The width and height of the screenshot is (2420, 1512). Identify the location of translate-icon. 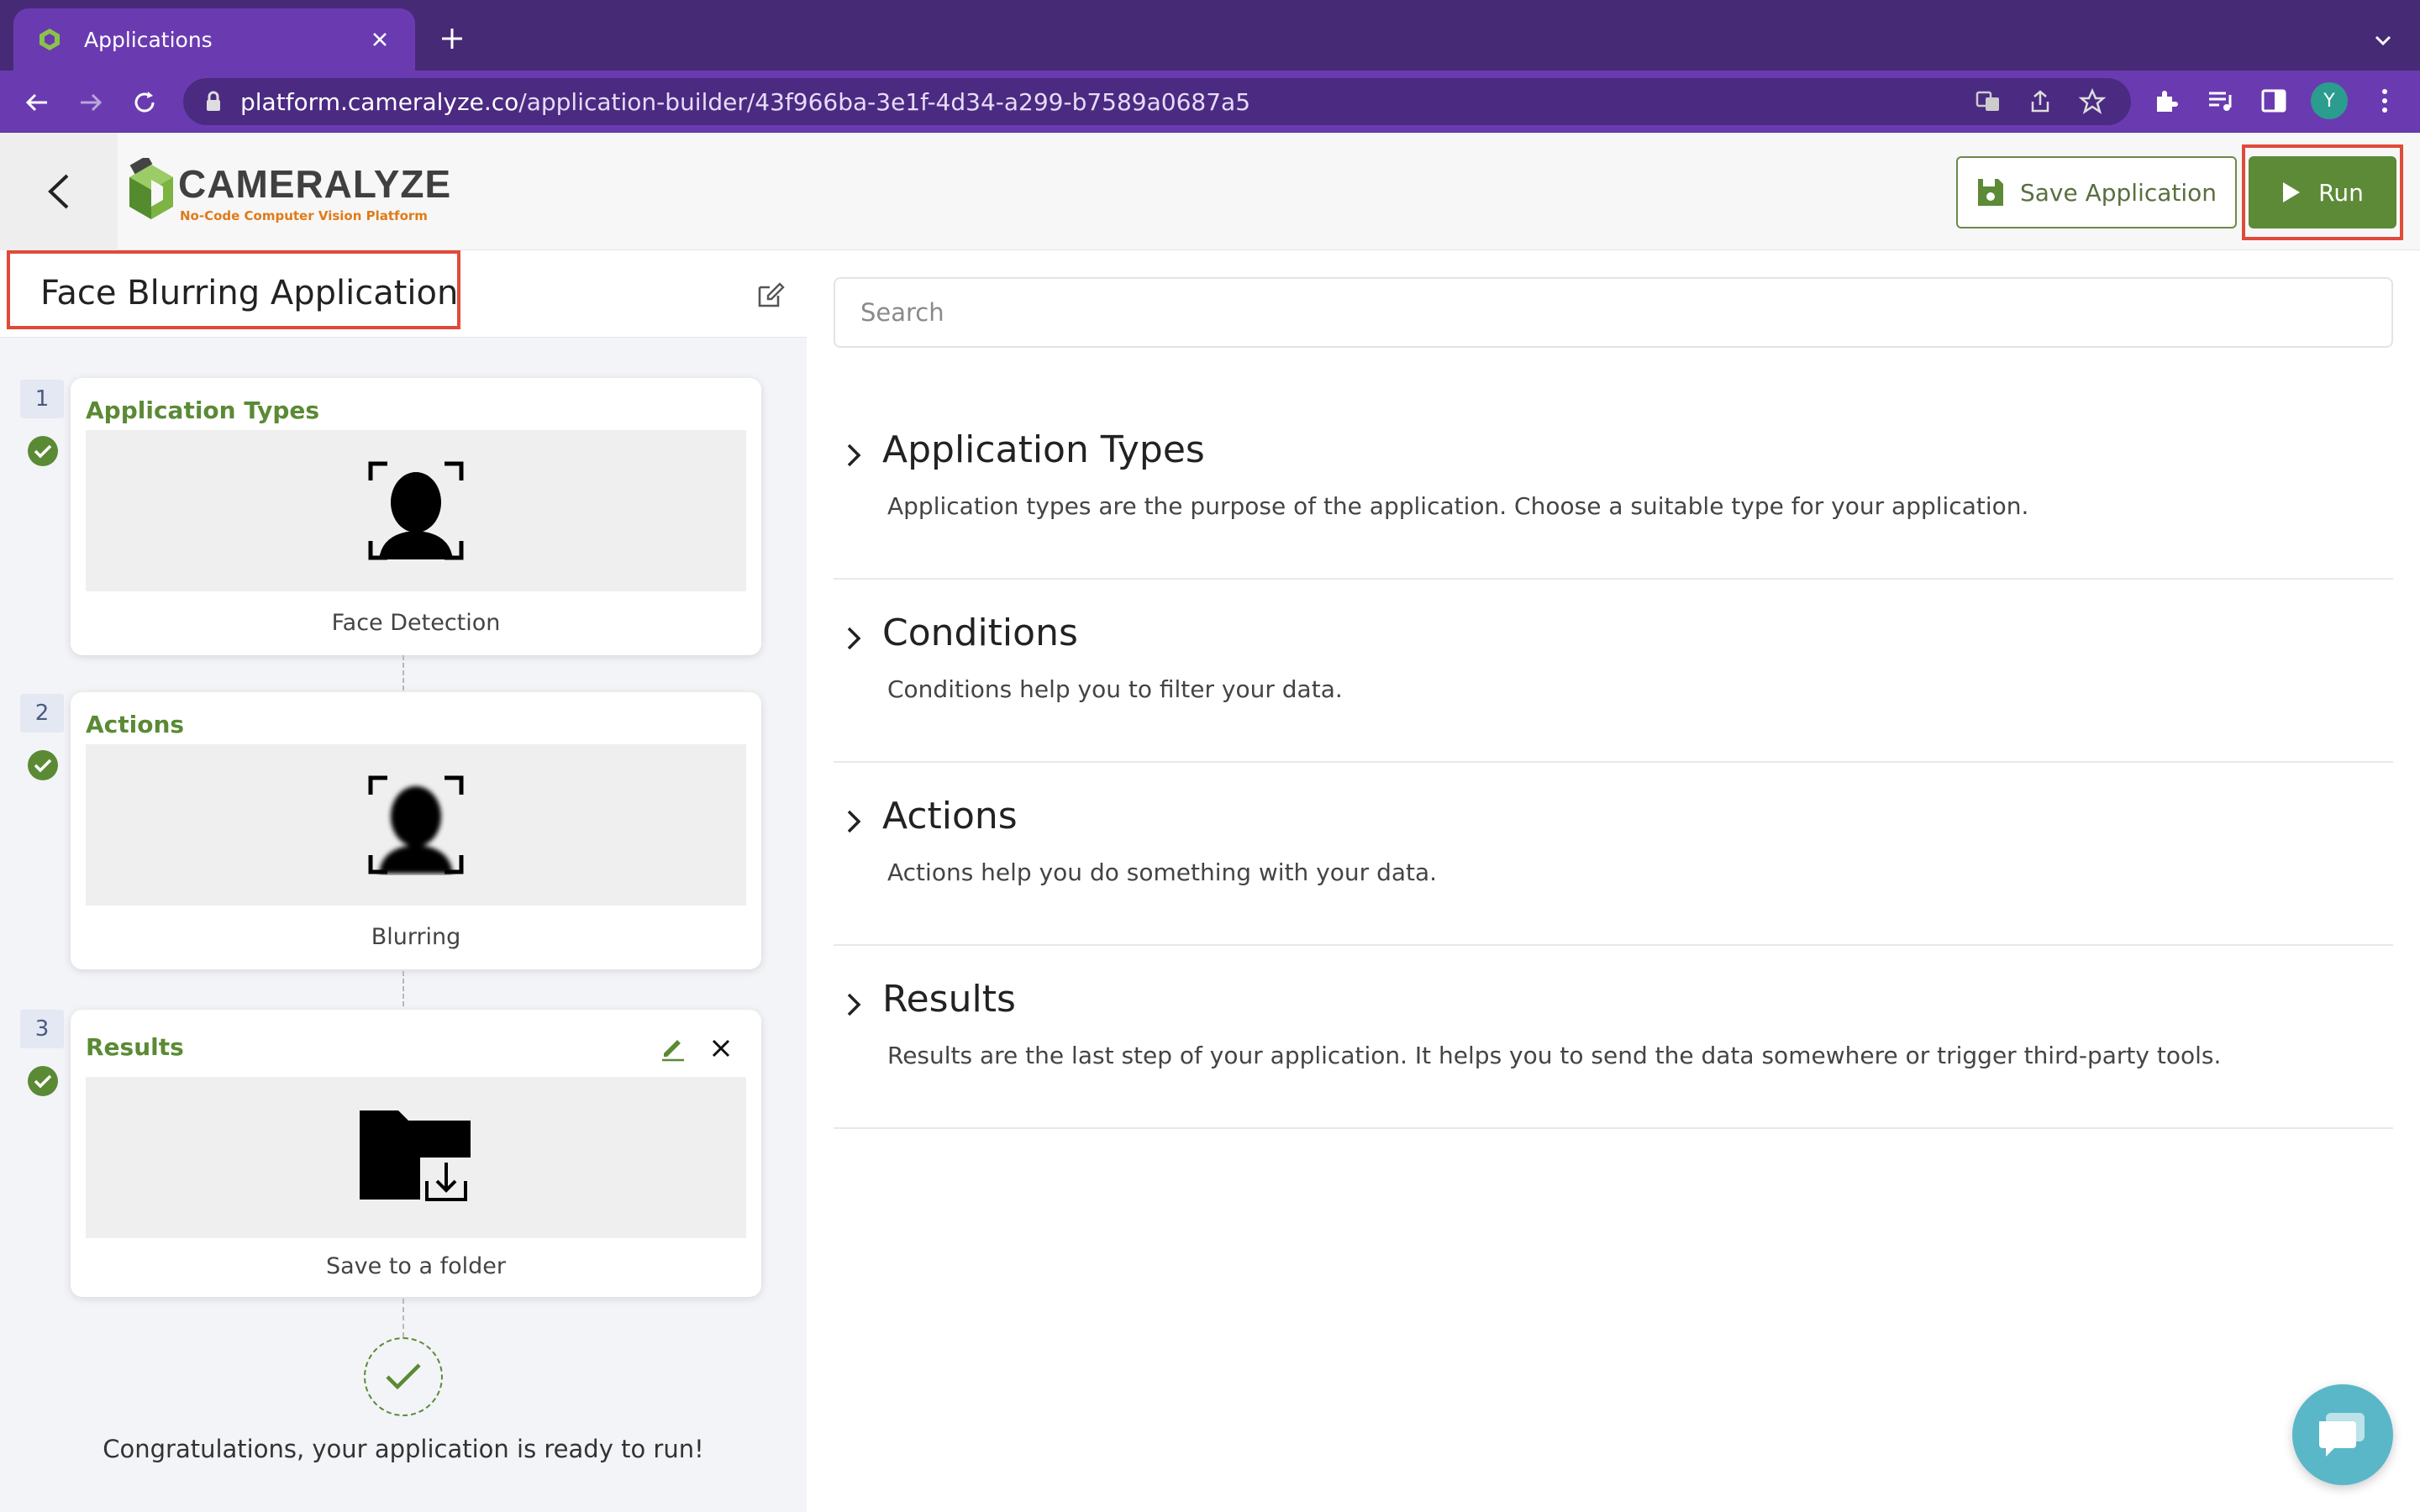
(1988, 102).